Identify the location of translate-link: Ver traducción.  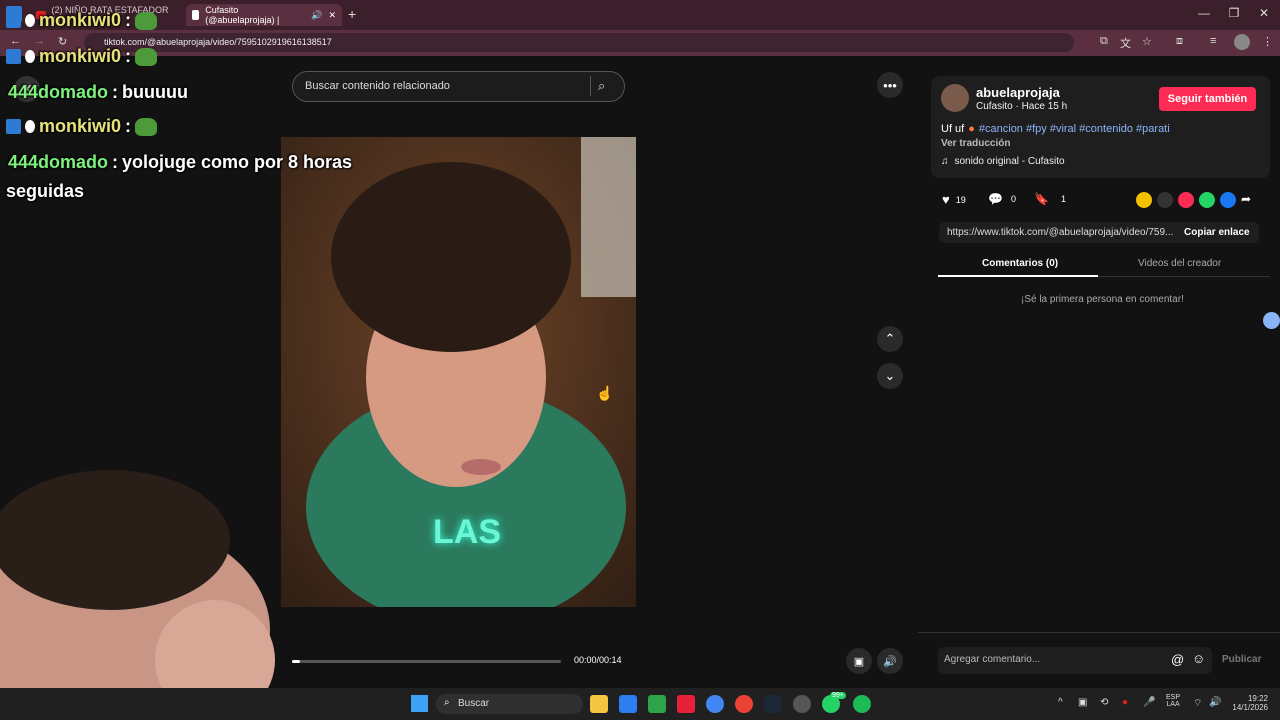
(975, 143).